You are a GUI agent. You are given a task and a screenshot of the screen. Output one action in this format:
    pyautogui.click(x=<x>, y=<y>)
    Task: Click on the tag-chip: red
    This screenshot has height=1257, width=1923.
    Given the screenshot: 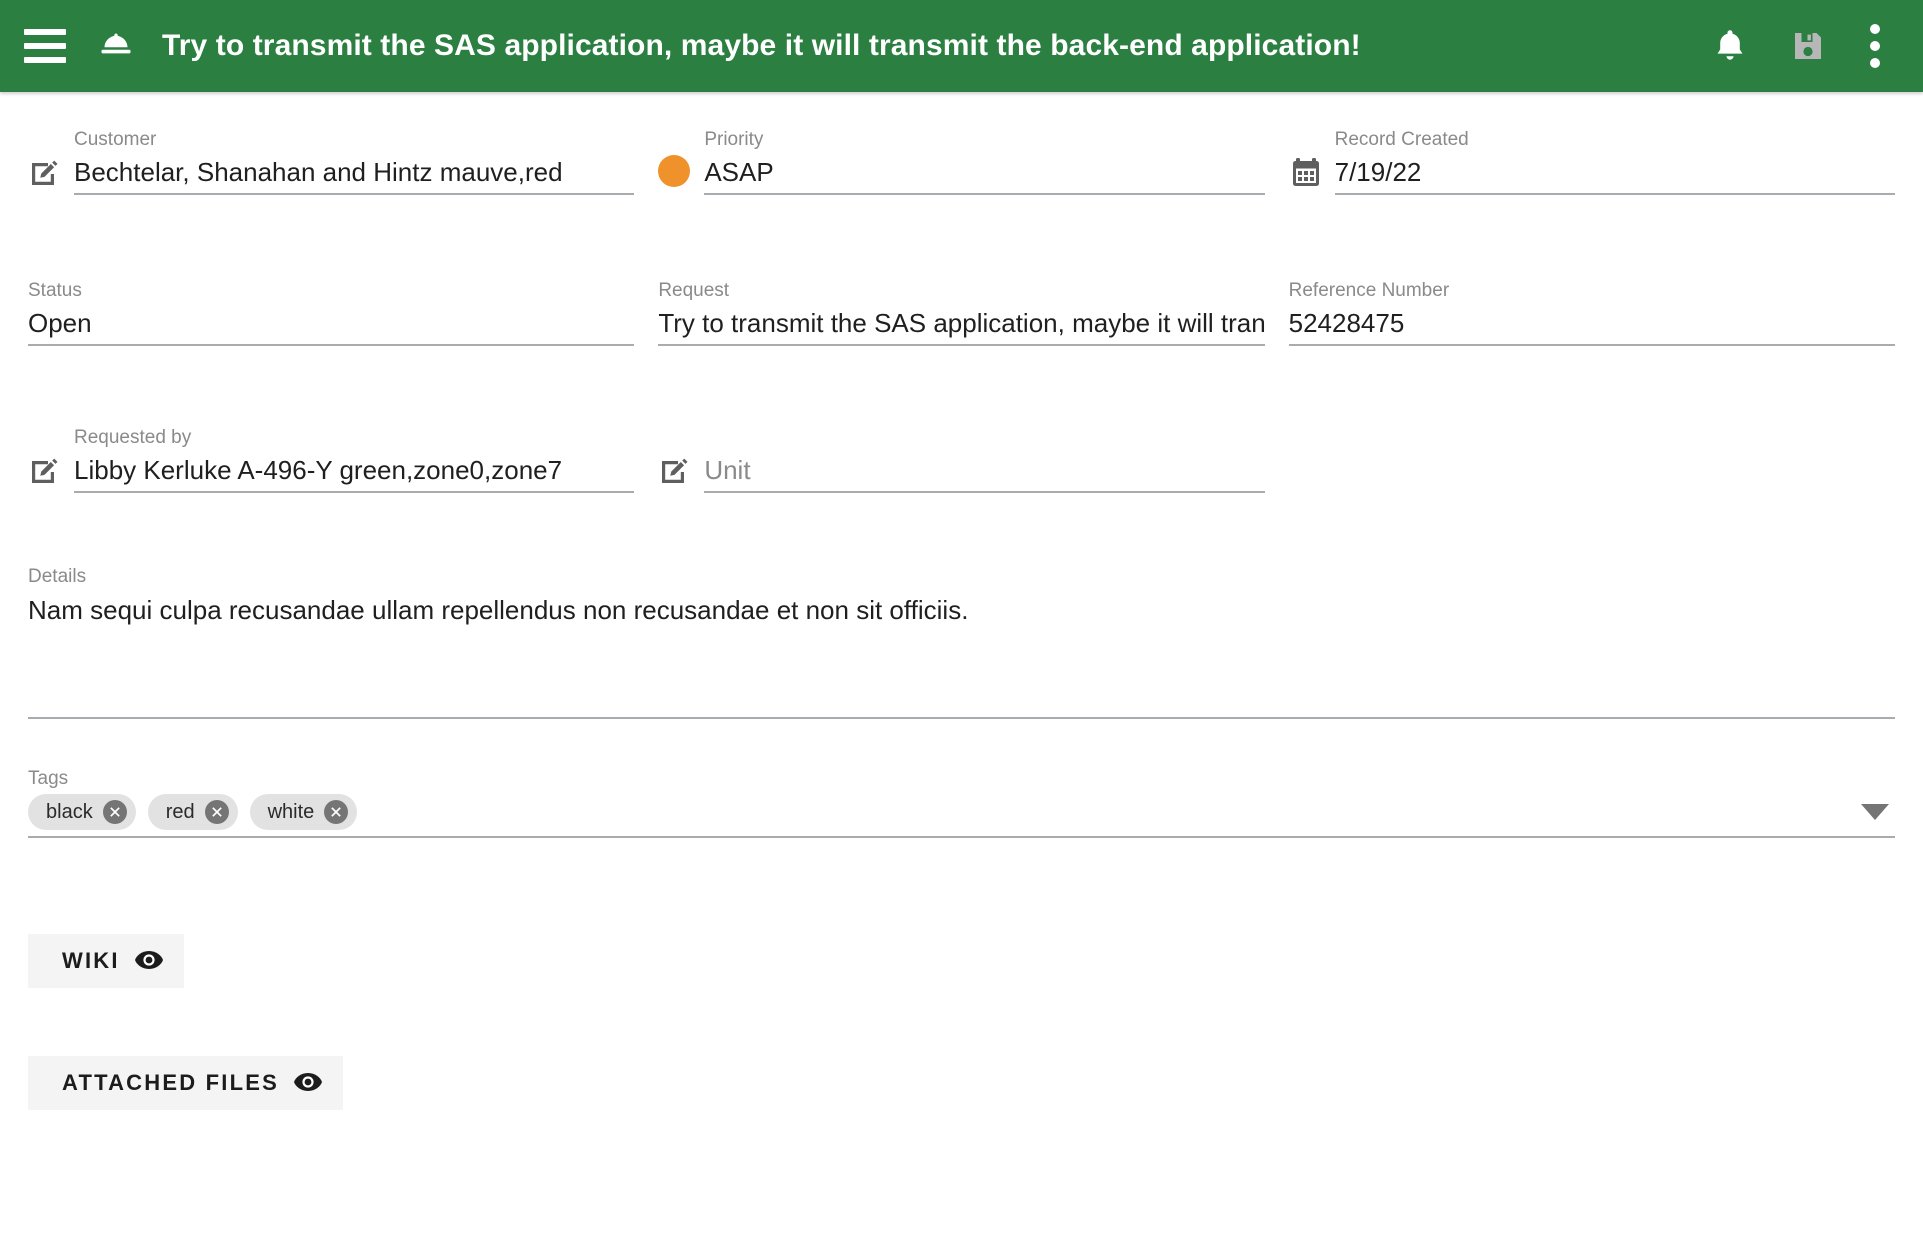 What is the action you would take?
    pyautogui.click(x=192, y=812)
    